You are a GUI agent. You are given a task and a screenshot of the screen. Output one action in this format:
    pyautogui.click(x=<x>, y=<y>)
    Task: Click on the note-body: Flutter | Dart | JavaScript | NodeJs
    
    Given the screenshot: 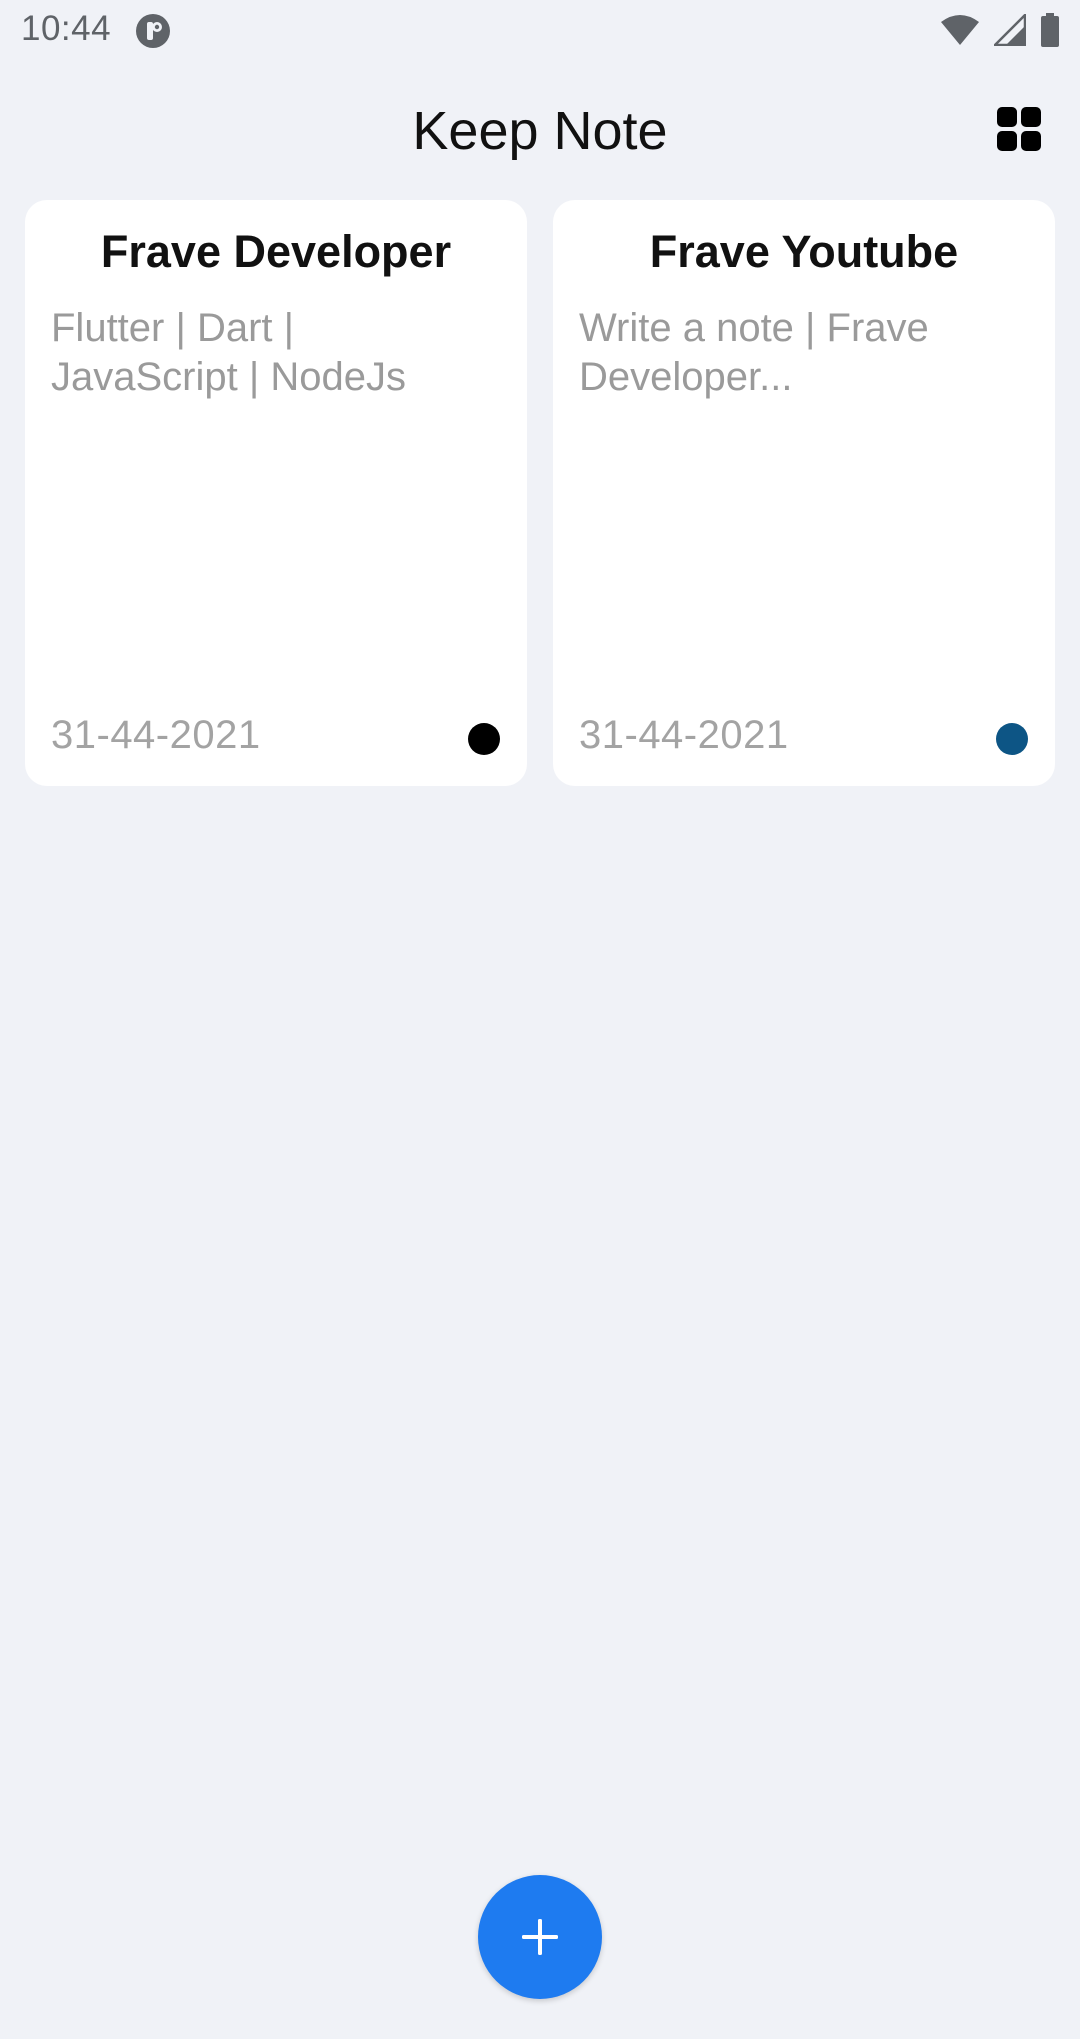 What is the action you would take?
    pyautogui.click(x=276, y=353)
    